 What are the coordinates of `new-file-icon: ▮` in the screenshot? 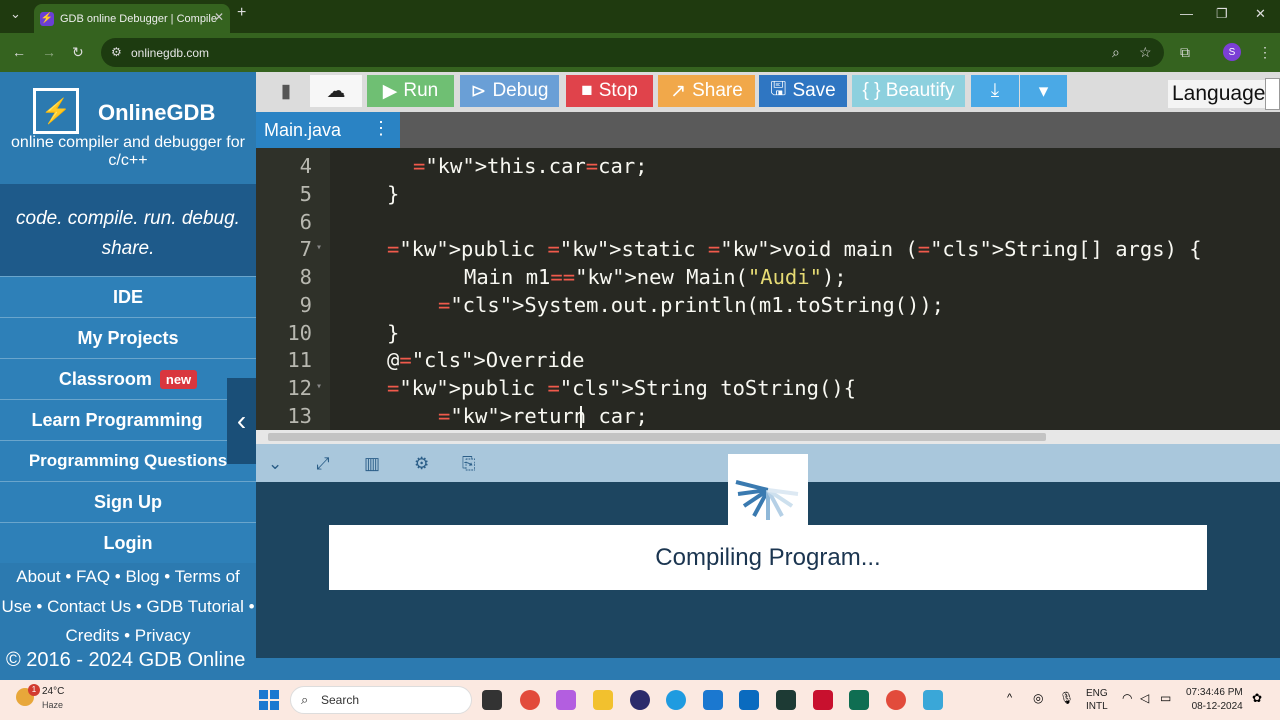 It's located at (286, 91).